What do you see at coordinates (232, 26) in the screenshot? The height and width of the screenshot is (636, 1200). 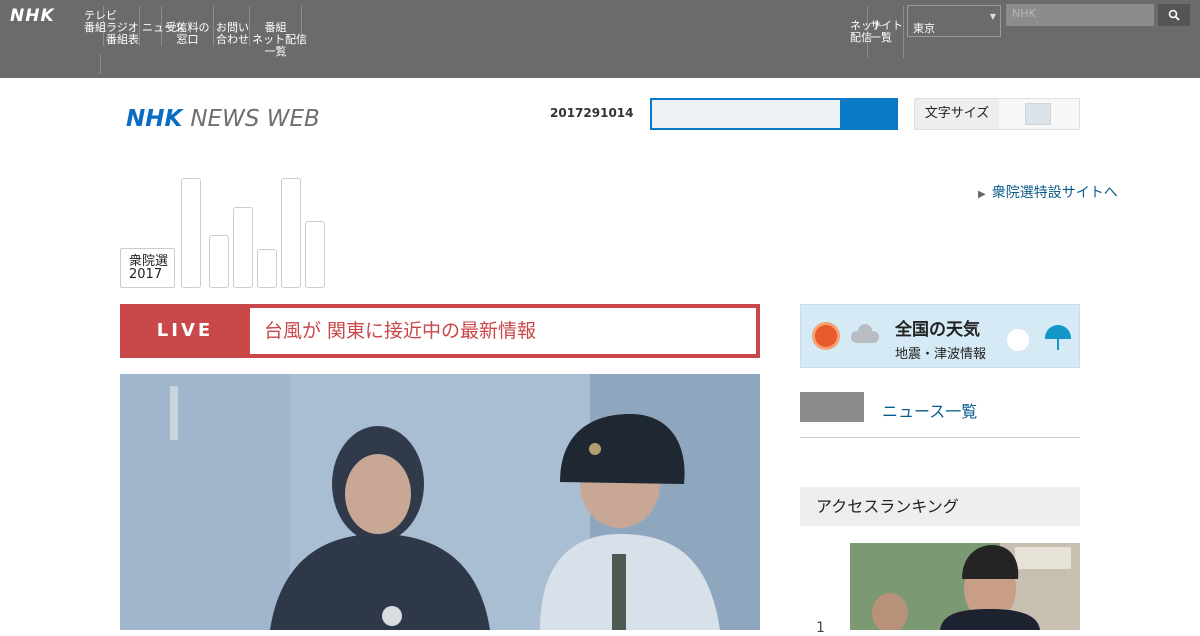 I see `nav-item-contact: お問い 合わせ` at bounding box center [232, 26].